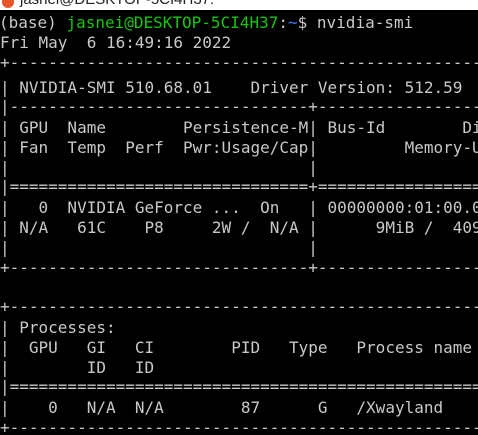 Image resolution: width=478 pixels, height=435 pixels. Describe the element at coordinates (159, 167) in the screenshot. I see `output-gpu-header-3: | | | MIG M. |` at that location.